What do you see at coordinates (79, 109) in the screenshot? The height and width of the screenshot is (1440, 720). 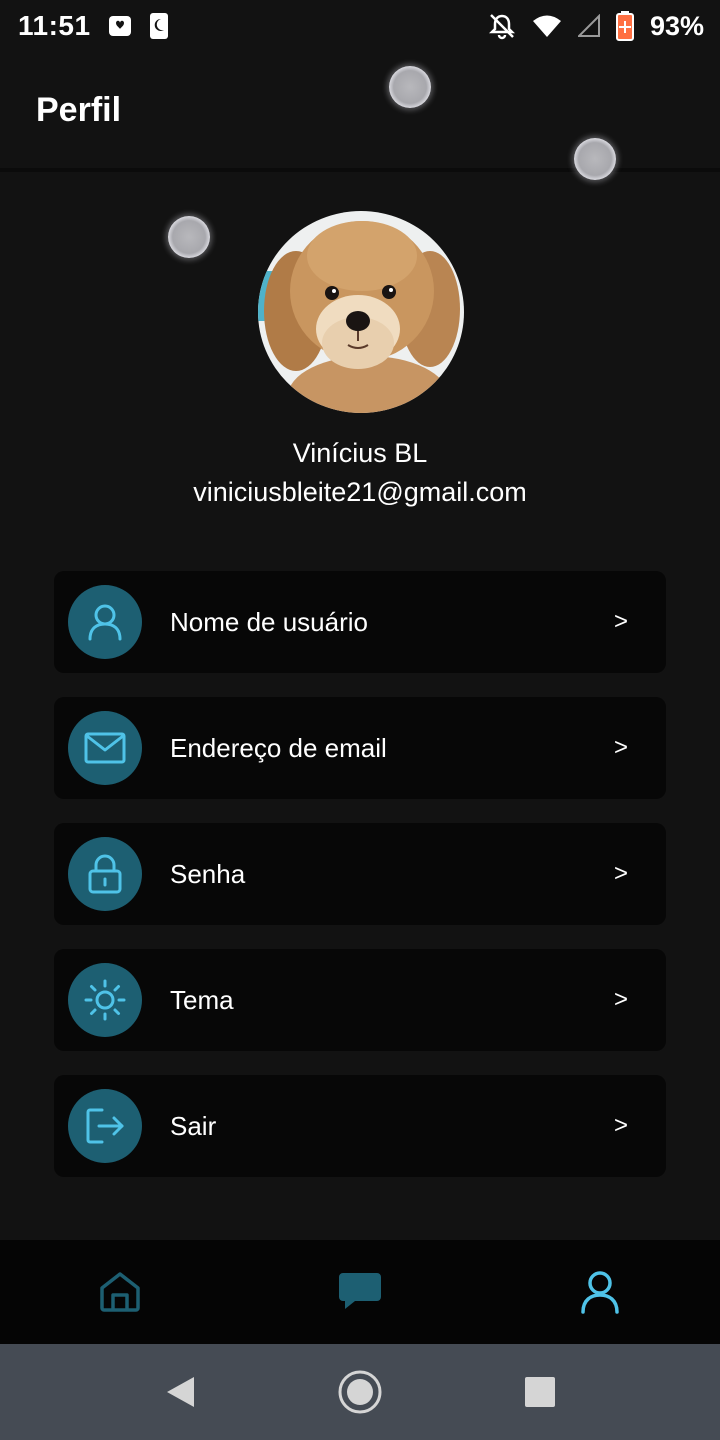 I see `page-title: Perfil` at bounding box center [79, 109].